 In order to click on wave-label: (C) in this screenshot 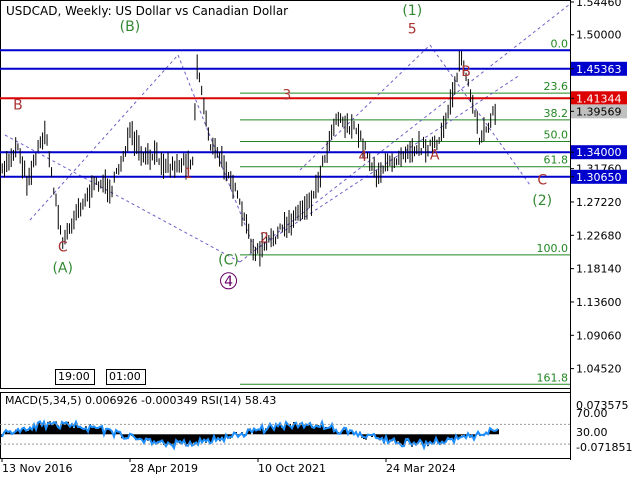, I will do `click(228, 261)`.